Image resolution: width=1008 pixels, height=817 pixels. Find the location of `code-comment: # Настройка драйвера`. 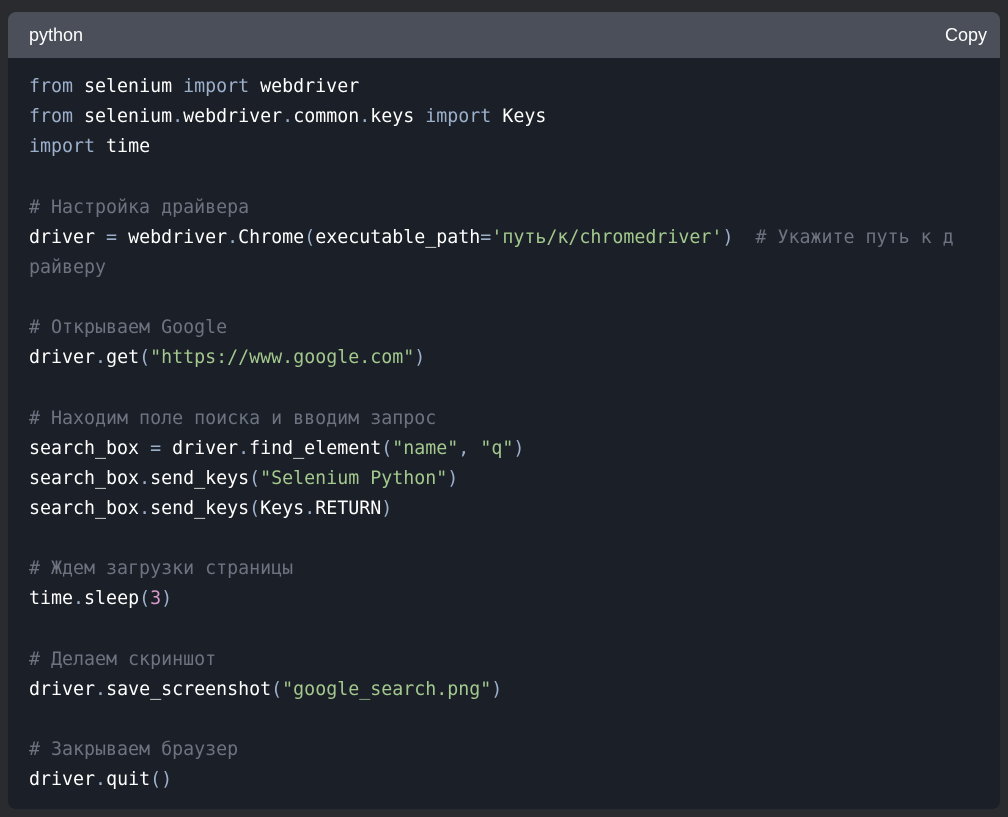

code-comment: # Настройка драйвера is located at coordinates (139, 207).